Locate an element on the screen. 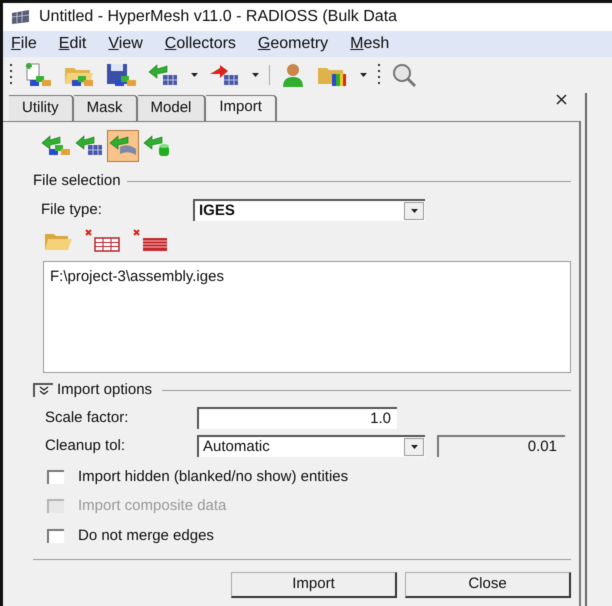 The width and height of the screenshot is (612, 606). close-icon is located at coordinates (561, 99).